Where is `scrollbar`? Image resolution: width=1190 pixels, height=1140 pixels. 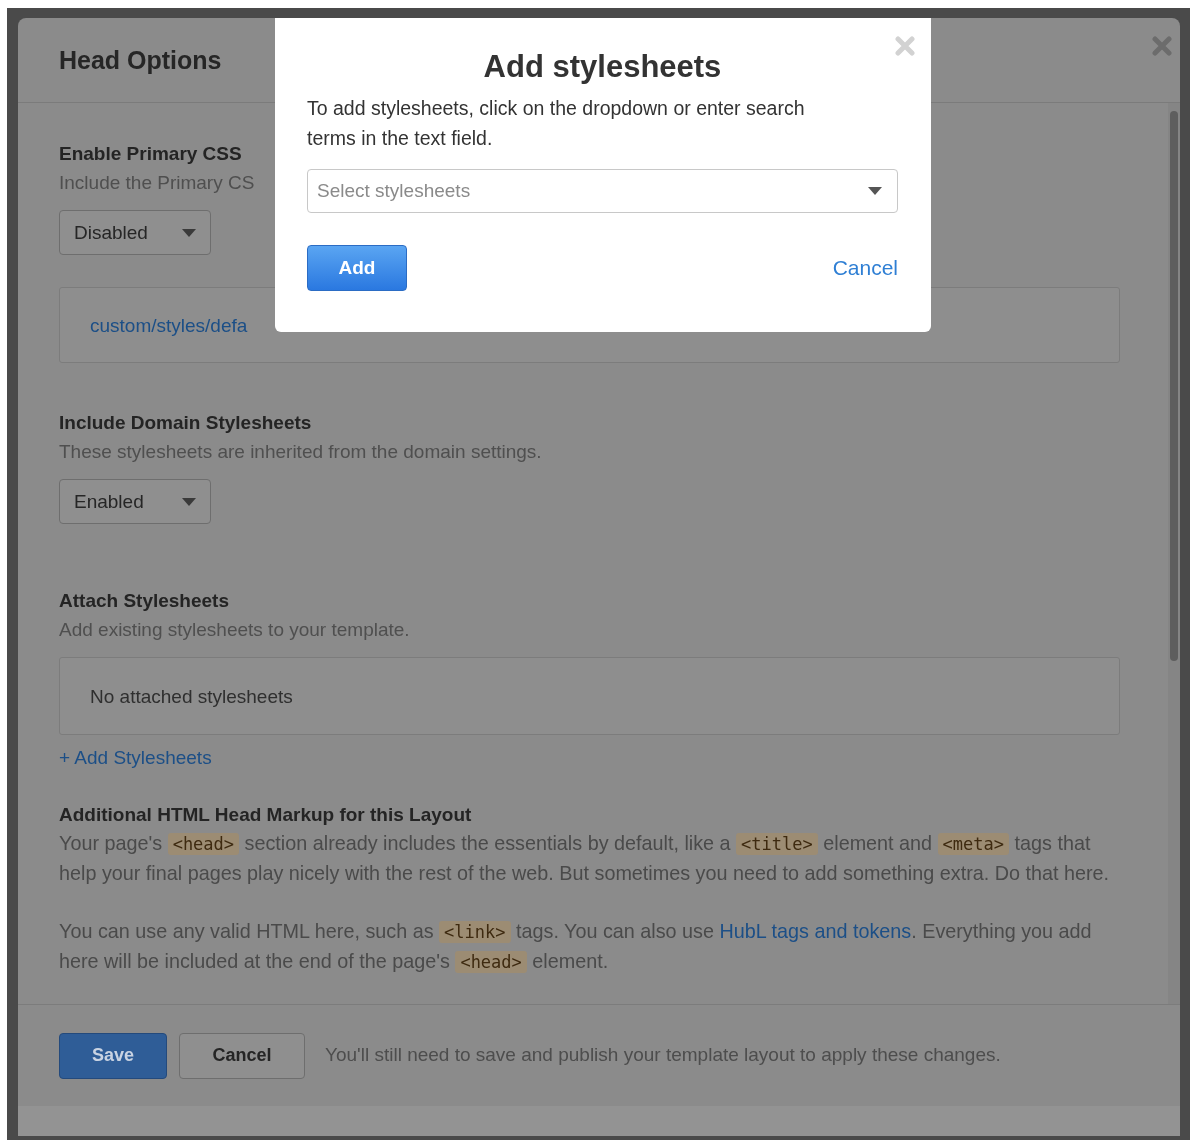
scrollbar is located at coordinates (1174, 553).